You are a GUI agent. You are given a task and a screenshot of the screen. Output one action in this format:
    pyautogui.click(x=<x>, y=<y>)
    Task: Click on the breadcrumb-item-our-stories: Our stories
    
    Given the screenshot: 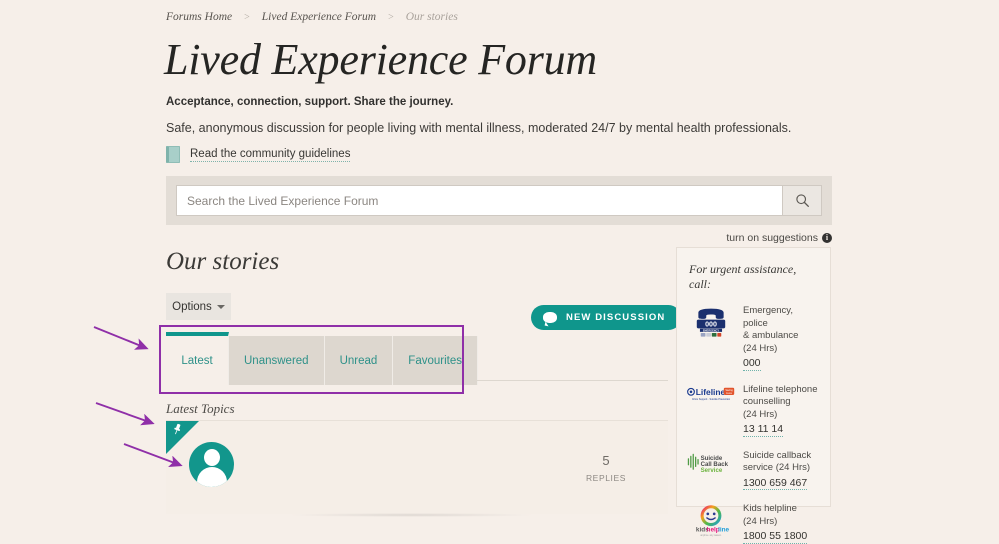 What is the action you would take?
    pyautogui.click(x=431, y=17)
    